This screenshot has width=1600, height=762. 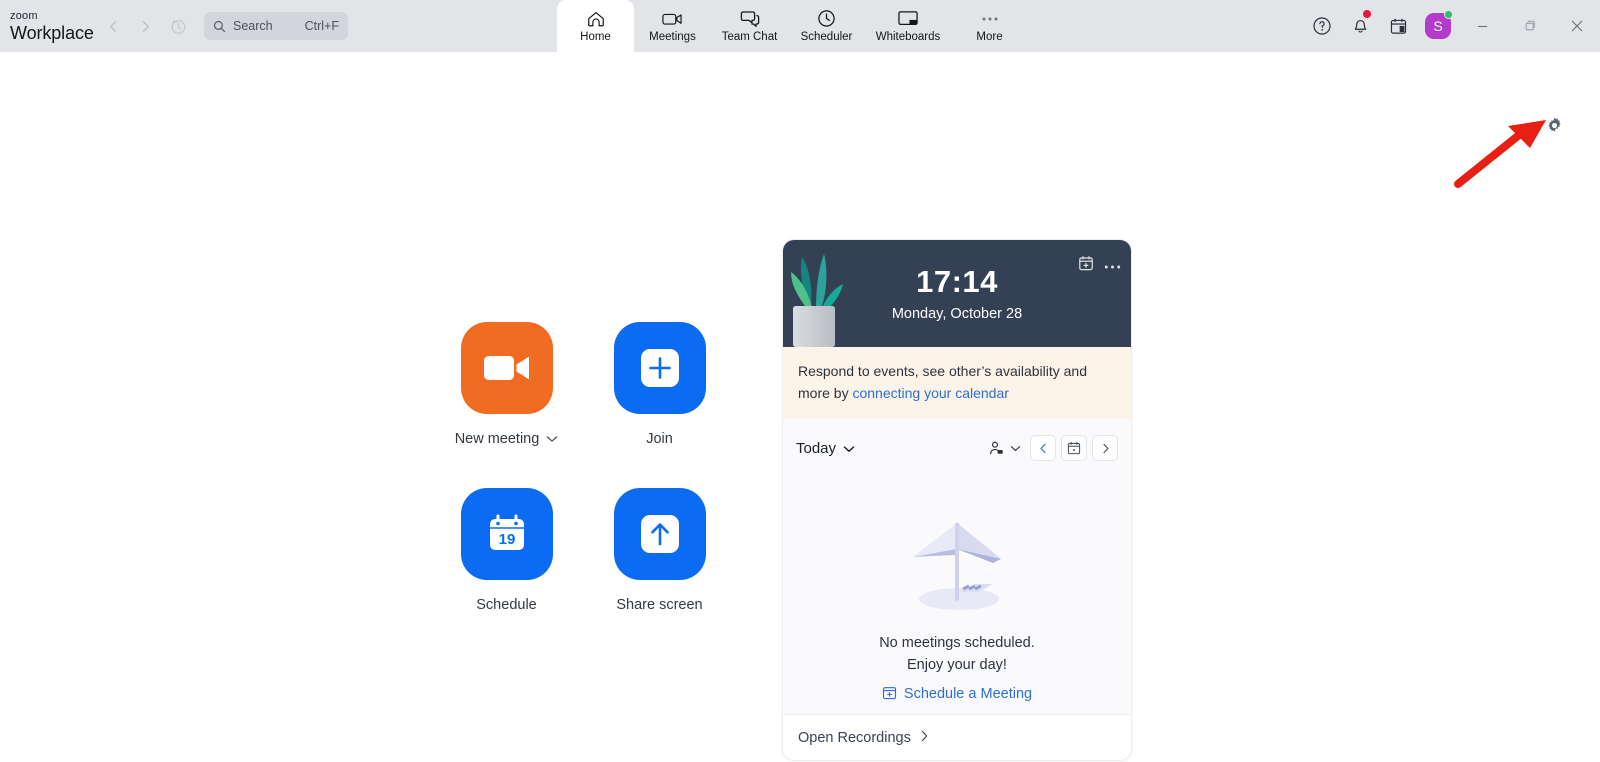 I want to click on plant-illustration, so click(x=817, y=300).